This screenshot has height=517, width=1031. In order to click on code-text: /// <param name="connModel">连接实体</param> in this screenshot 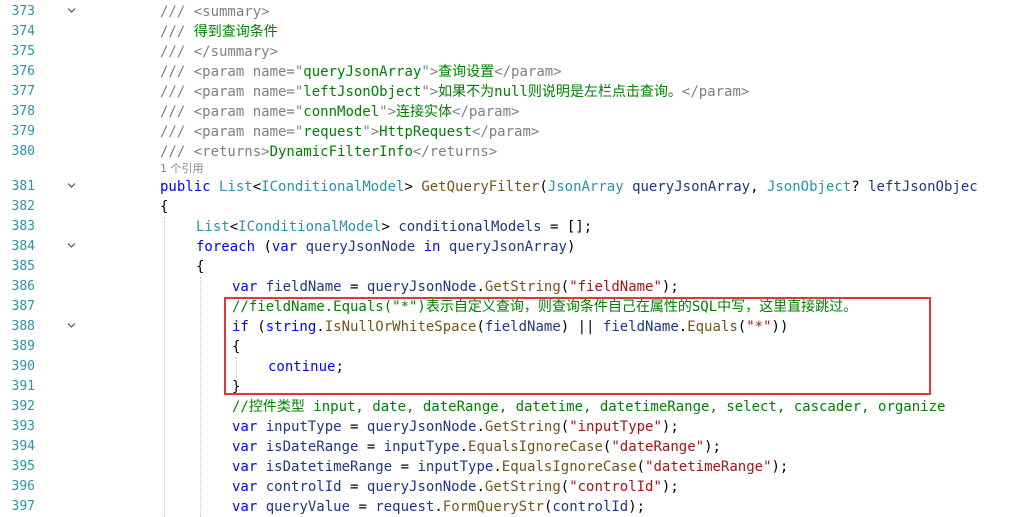, I will do `click(339, 112)`.